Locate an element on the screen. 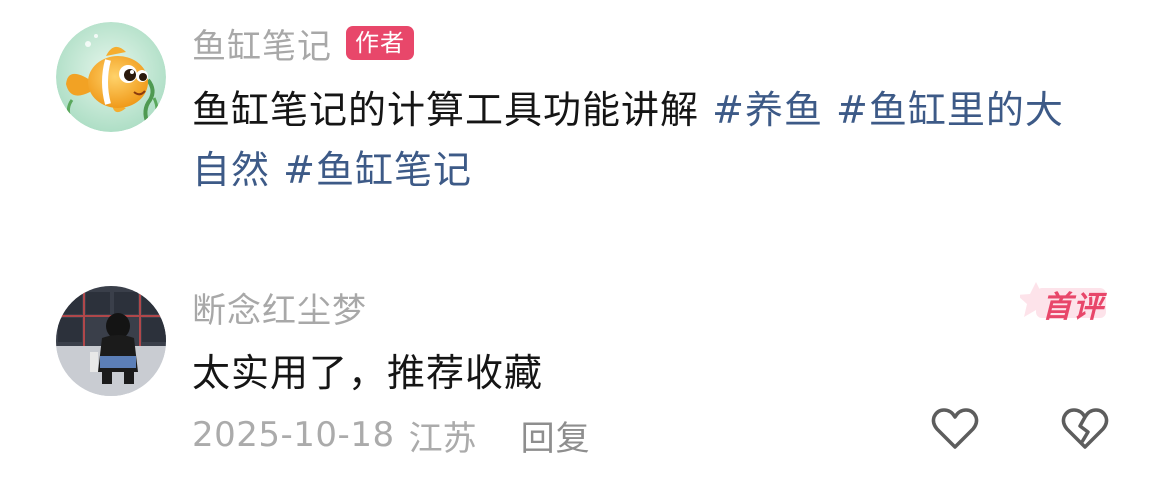 This screenshot has height=499, width=1170. author-avatar is located at coordinates (111, 77).